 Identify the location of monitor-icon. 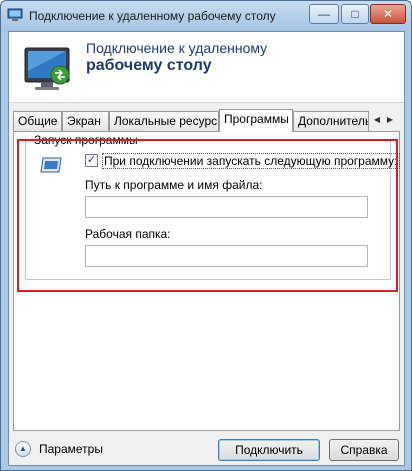
(47, 68).